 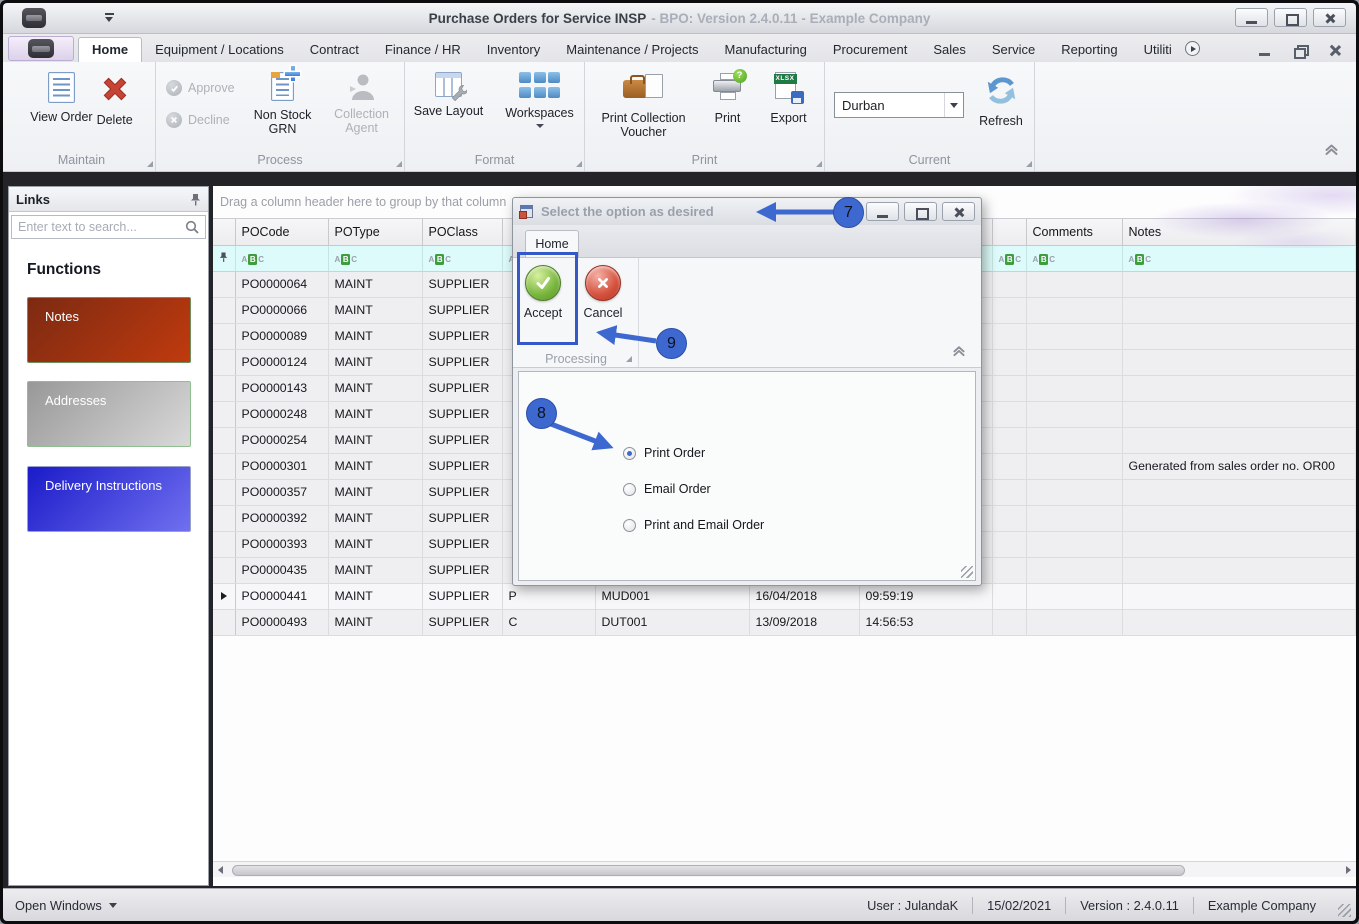 I want to click on approve-button: Approve, so click(x=200, y=88).